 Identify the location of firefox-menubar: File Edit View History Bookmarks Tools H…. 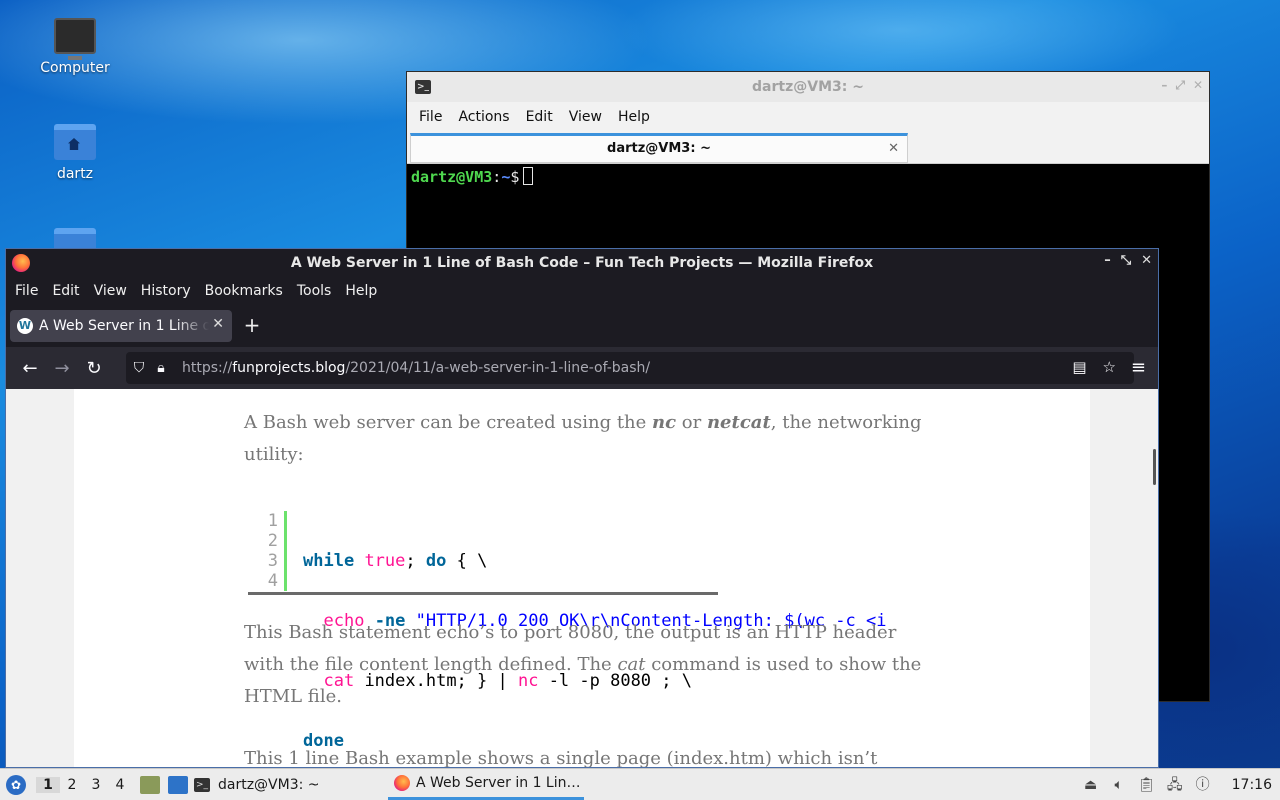
(582, 291).